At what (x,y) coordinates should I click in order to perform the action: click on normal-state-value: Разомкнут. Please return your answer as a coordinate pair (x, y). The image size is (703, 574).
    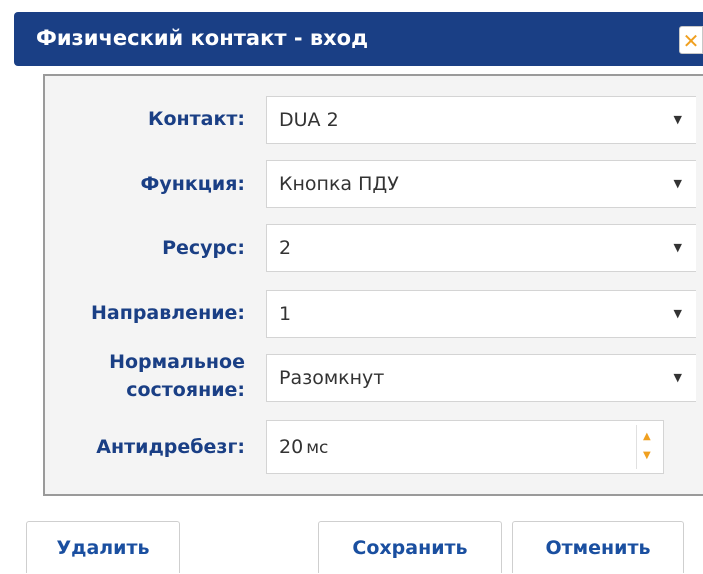
    Looking at the image, I should click on (332, 378).